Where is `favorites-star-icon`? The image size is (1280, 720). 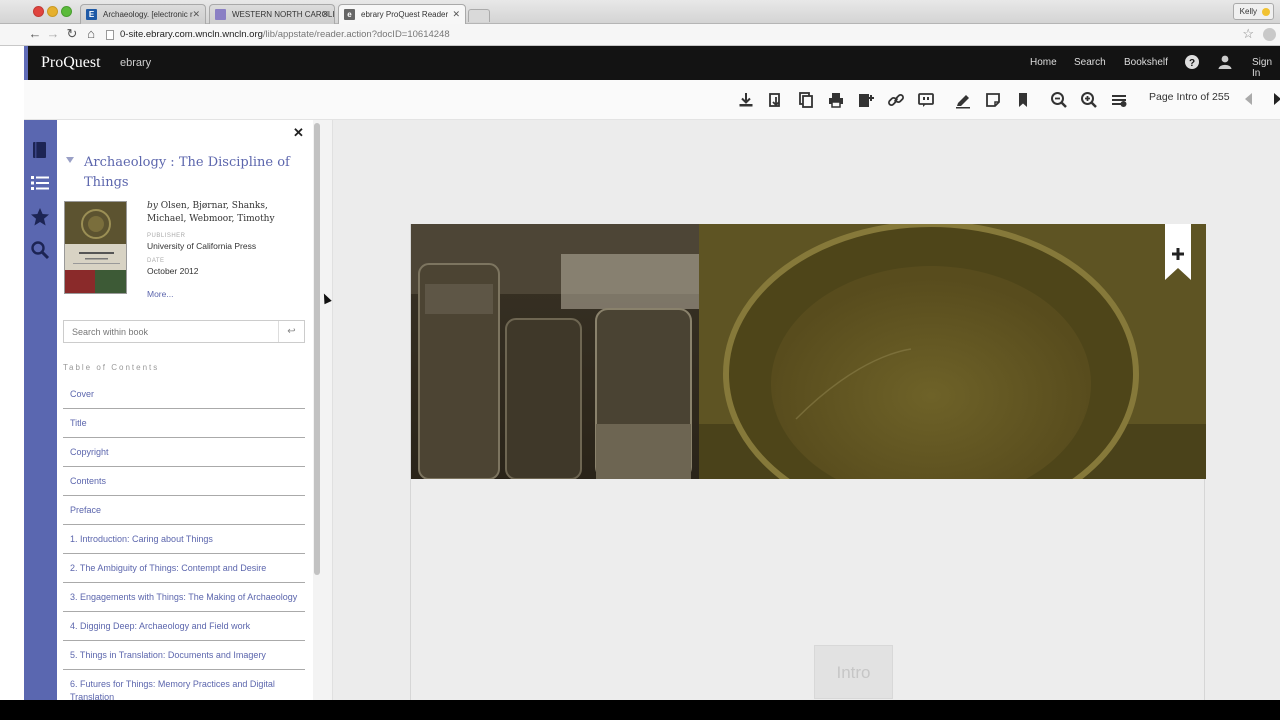 favorites-star-icon is located at coordinates (40, 217).